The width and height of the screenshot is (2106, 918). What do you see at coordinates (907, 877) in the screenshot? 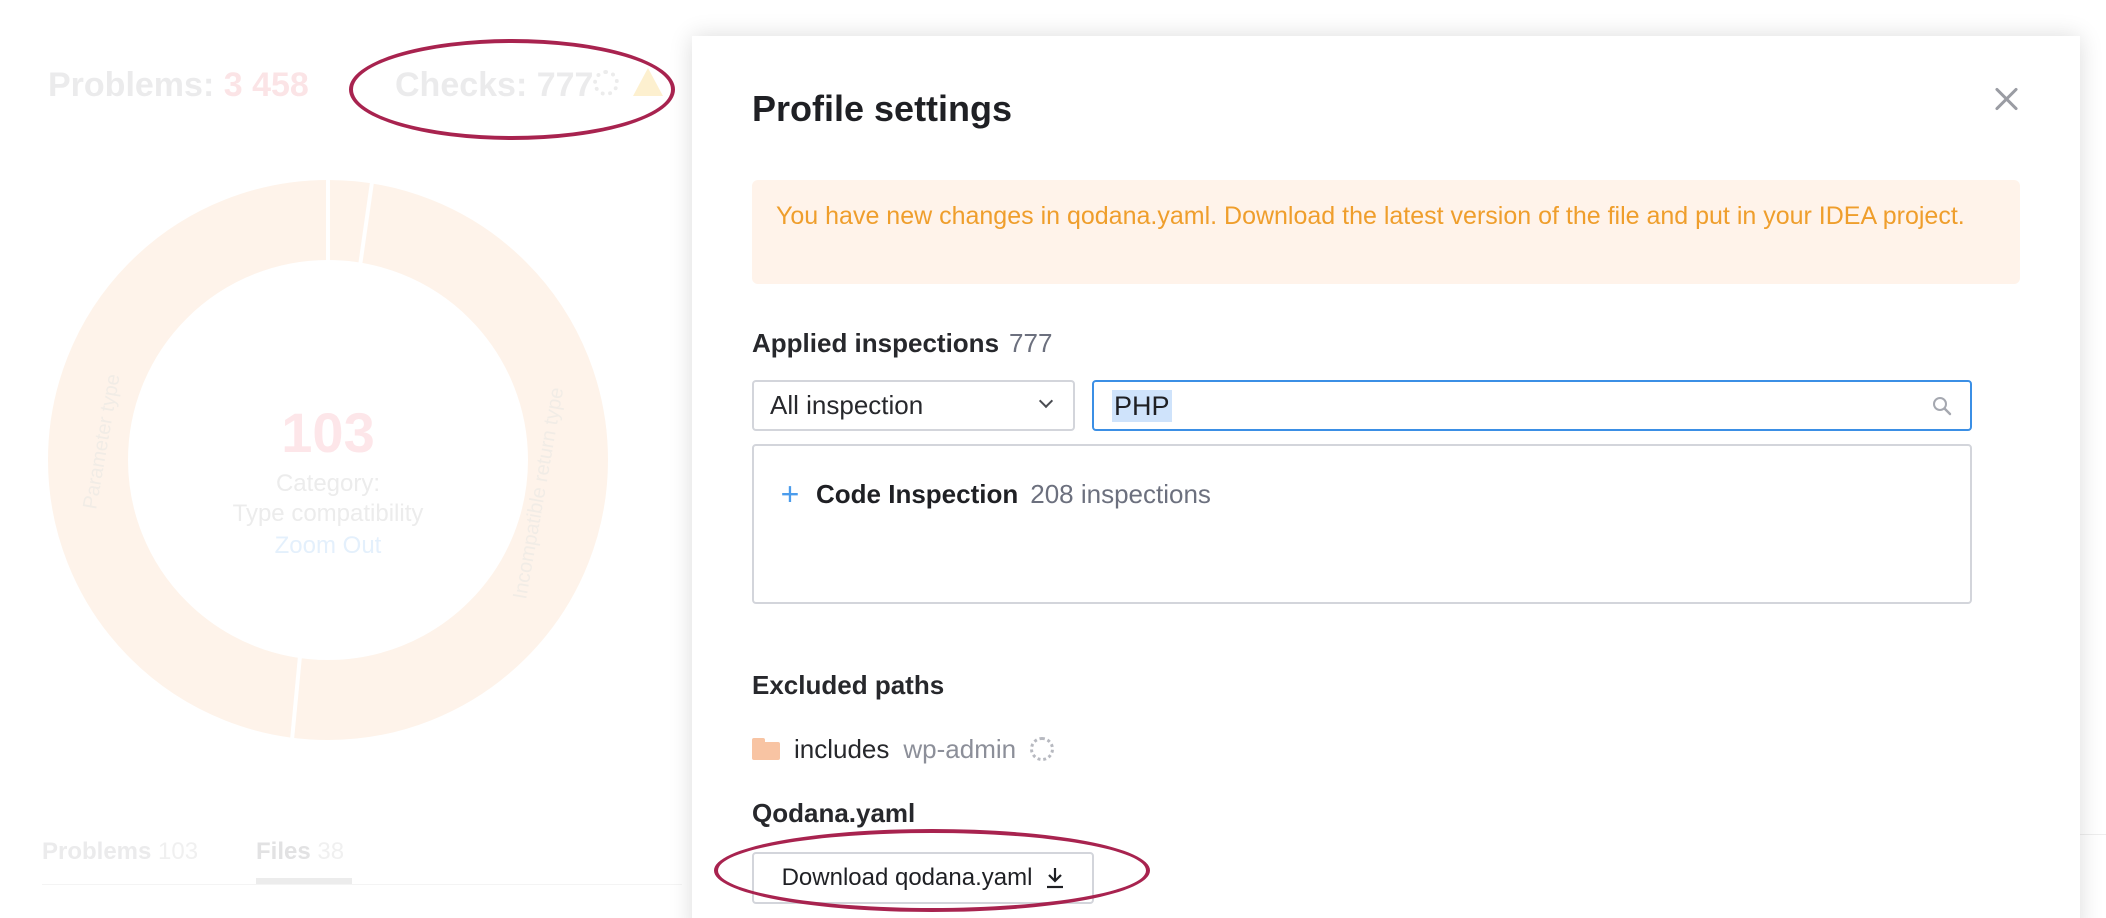
I see `download-button-label: Download qodana.yaml` at bounding box center [907, 877].